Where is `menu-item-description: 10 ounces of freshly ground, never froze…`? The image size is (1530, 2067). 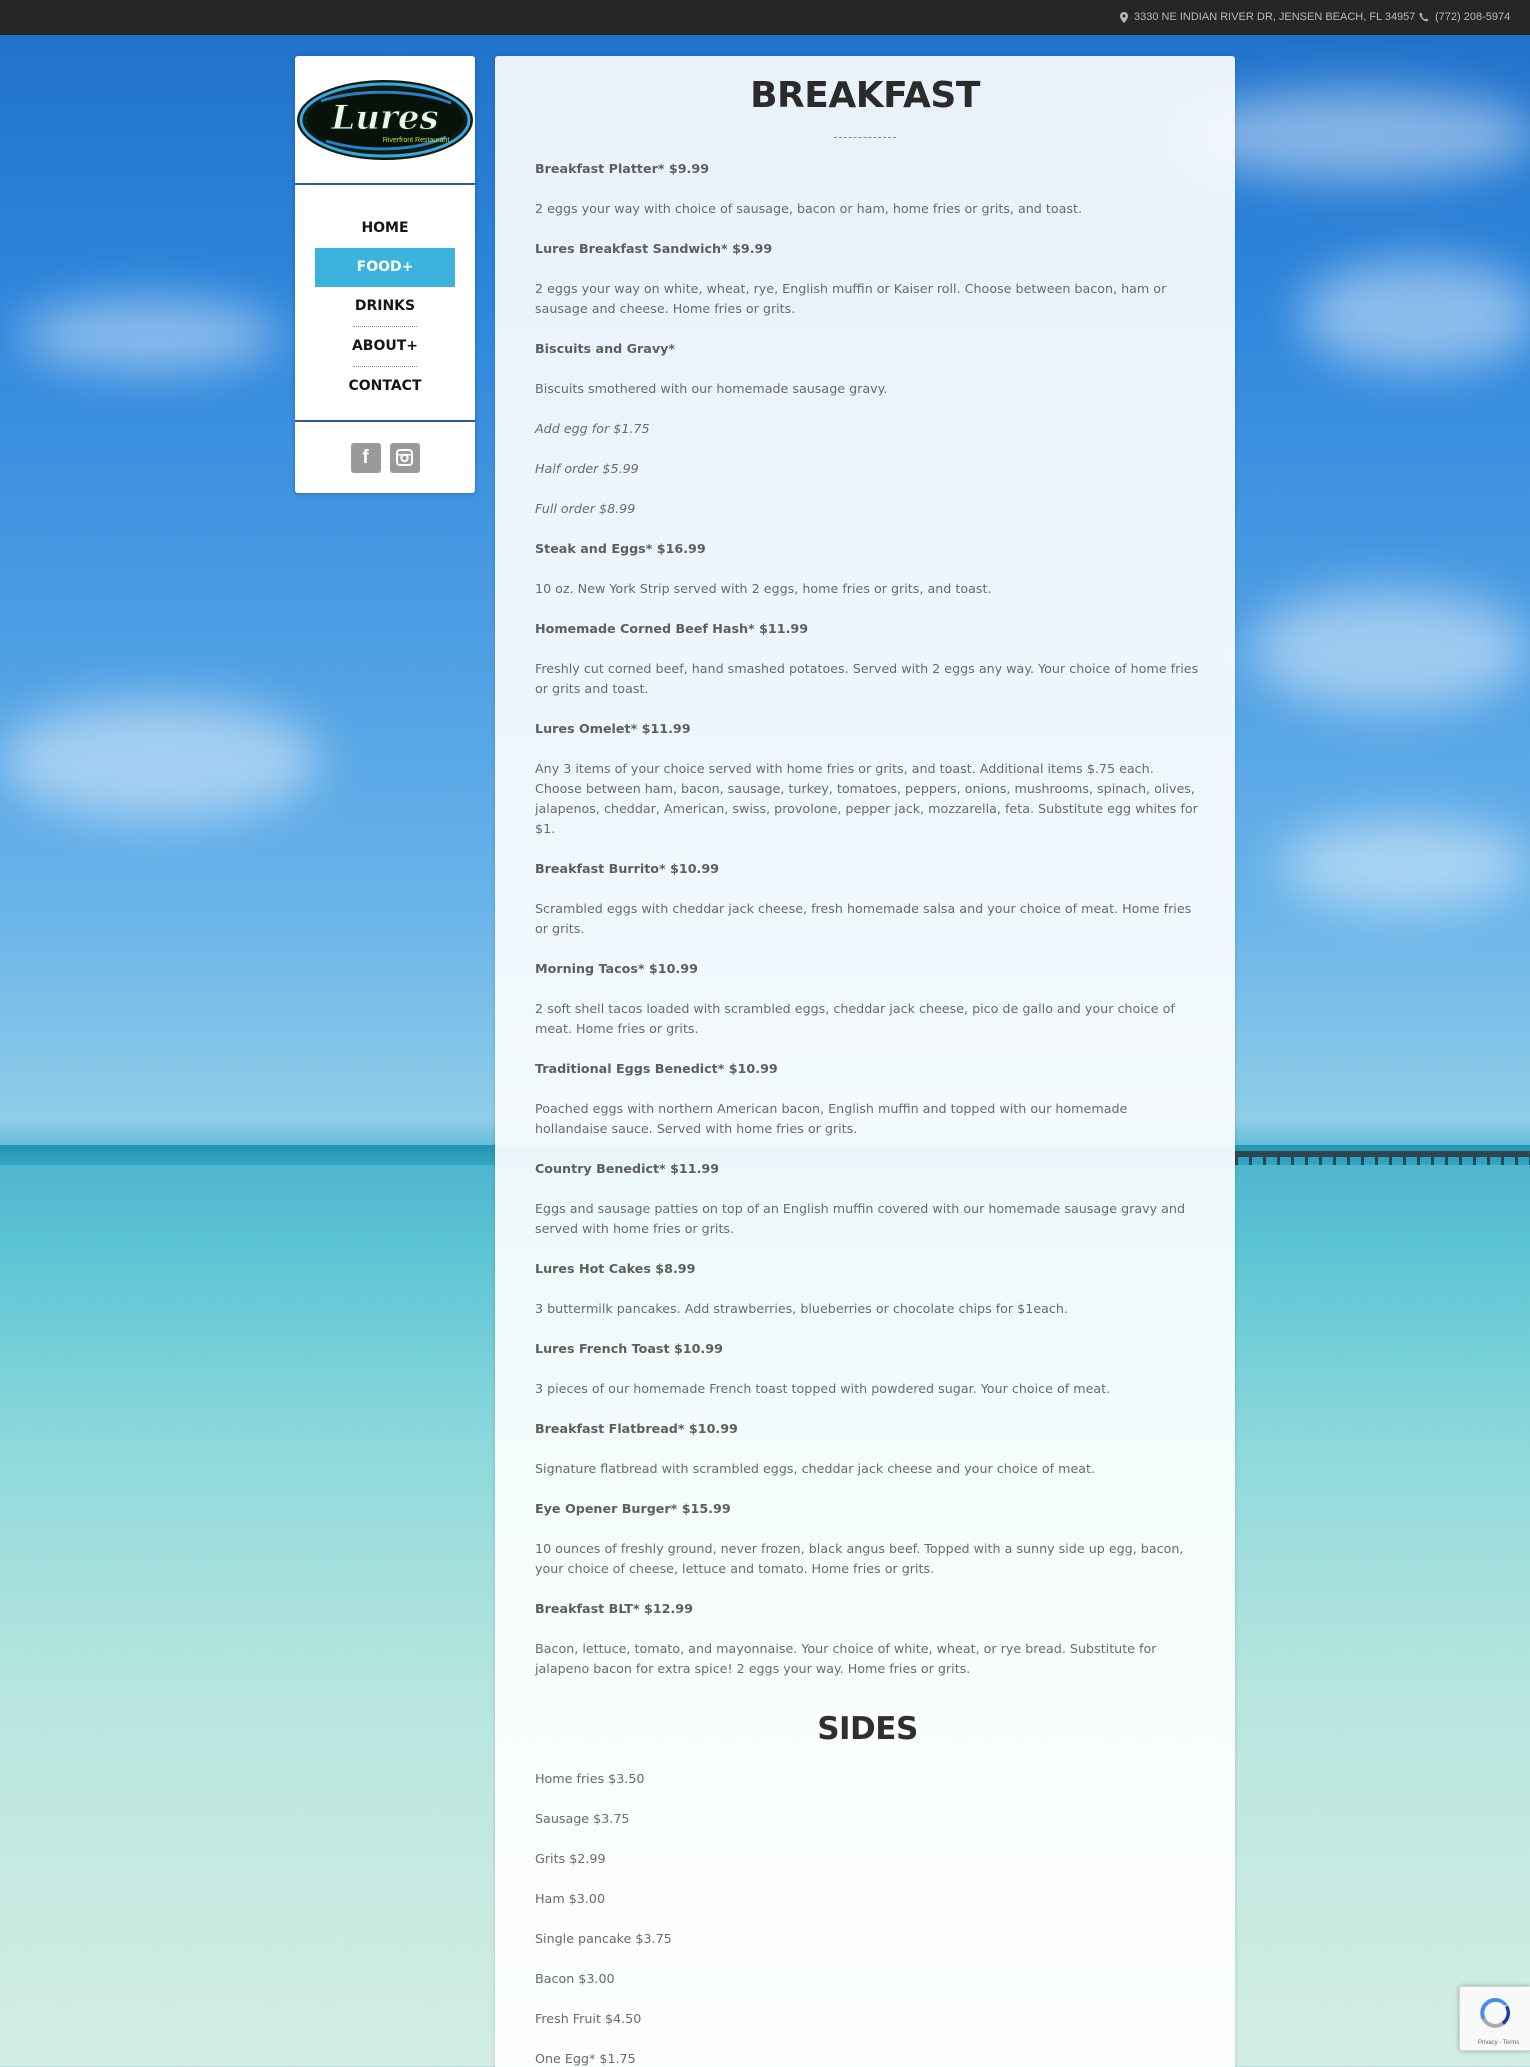
menu-item-description: 10 ounces of freshly ground, never froze… is located at coordinates (859, 1558).